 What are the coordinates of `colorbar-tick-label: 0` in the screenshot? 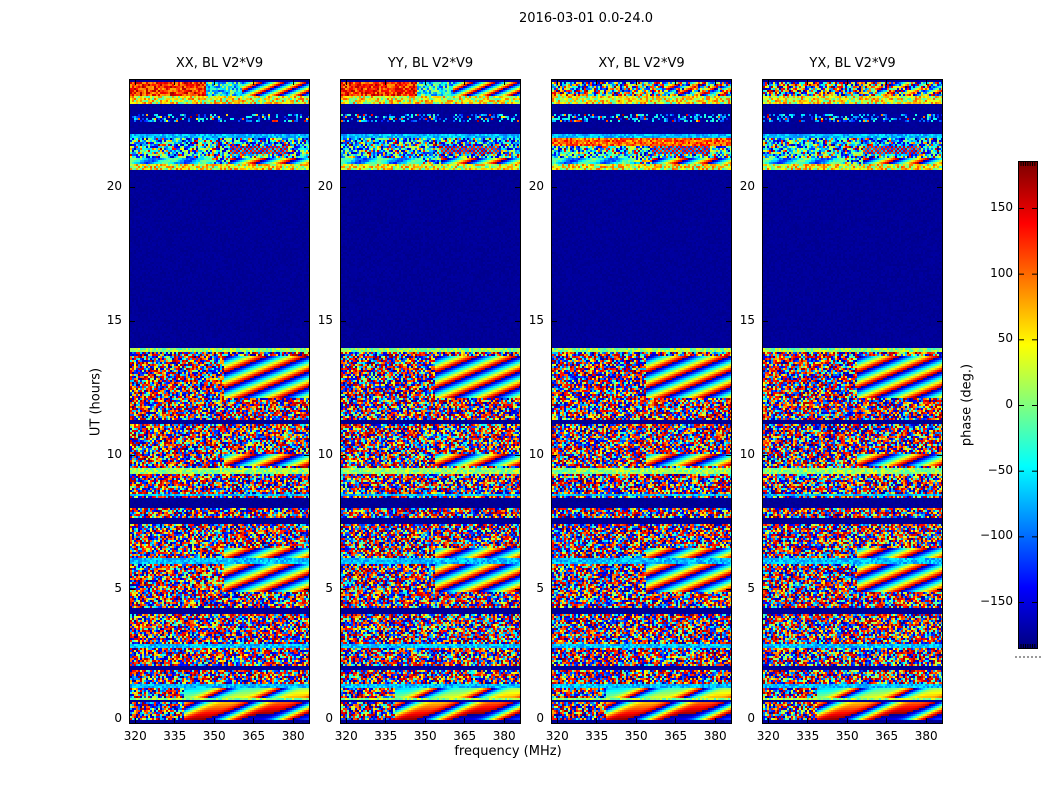 It's located at (1009, 404).